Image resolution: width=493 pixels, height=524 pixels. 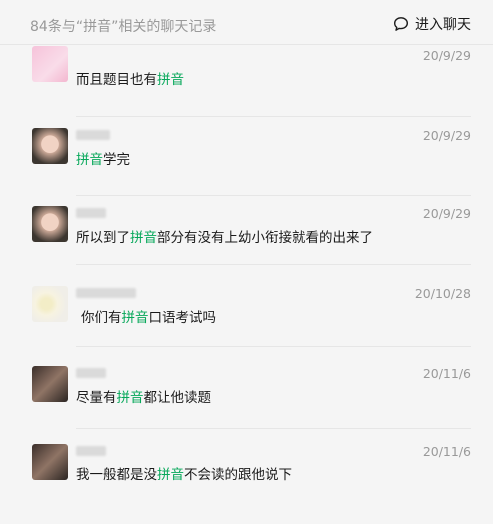 What do you see at coordinates (442, 293) in the screenshot?
I see `message-time: 20/10/28` at bounding box center [442, 293].